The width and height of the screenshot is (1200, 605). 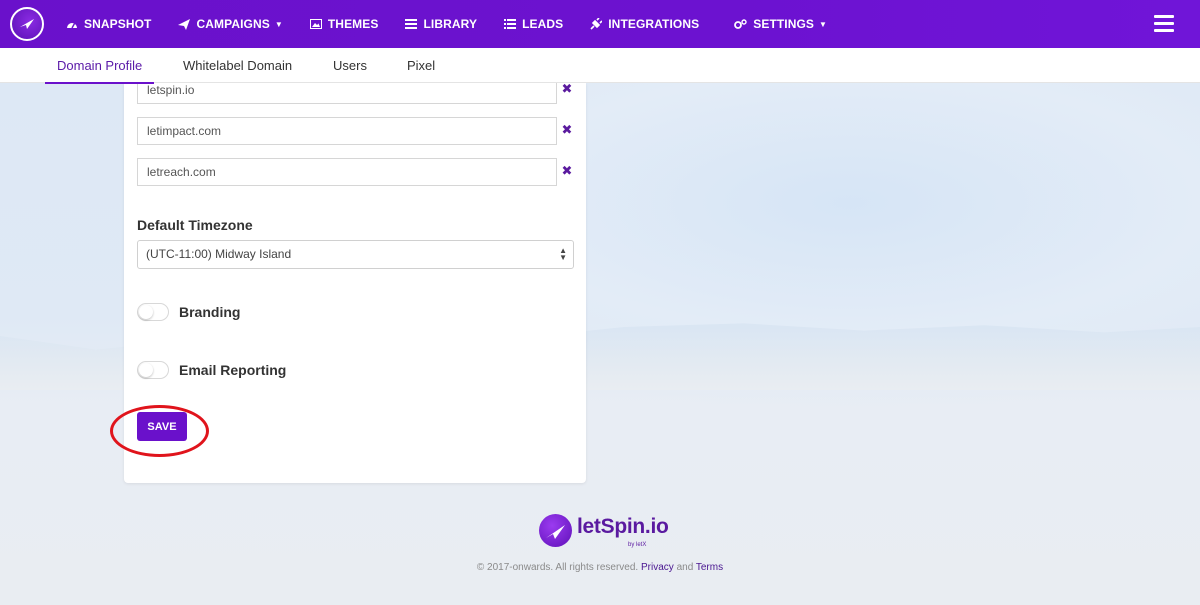 What do you see at coordinates (543, 24) in the screenshot?
I see `nav-leads-label: LEADS` at bounding box center [543, 24].